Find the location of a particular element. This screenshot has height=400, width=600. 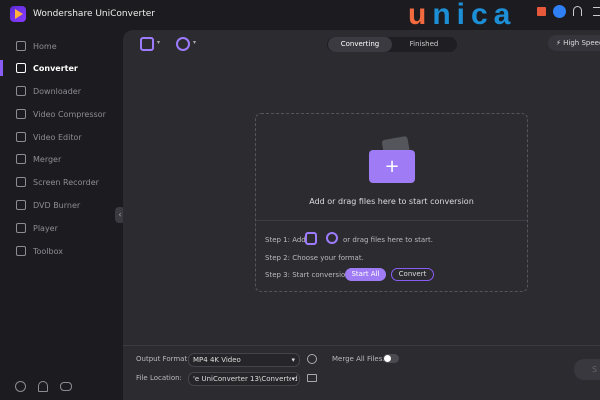

sidebar-item-video-editor: Video Editor is located at coordinates (61, 137).